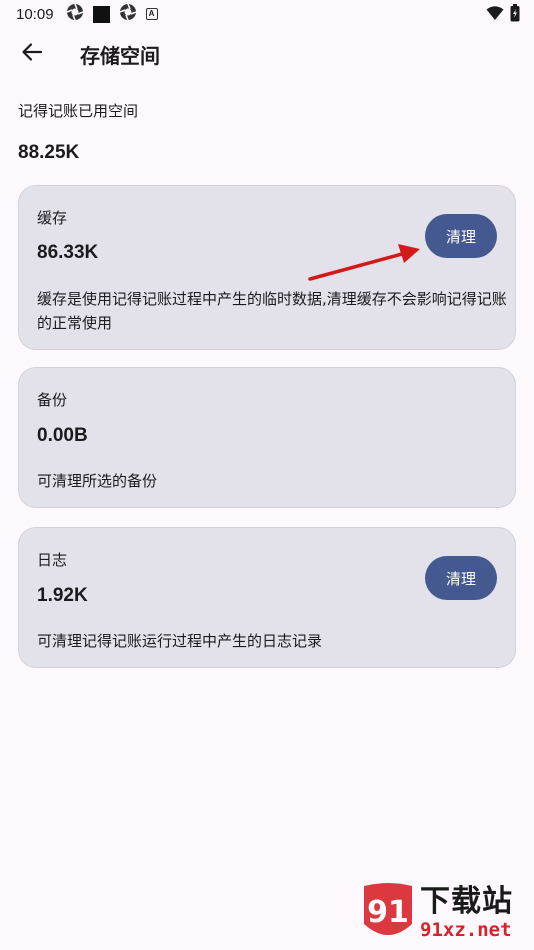  I want to click on status-bar: 10:09 A, so click(267, 14).